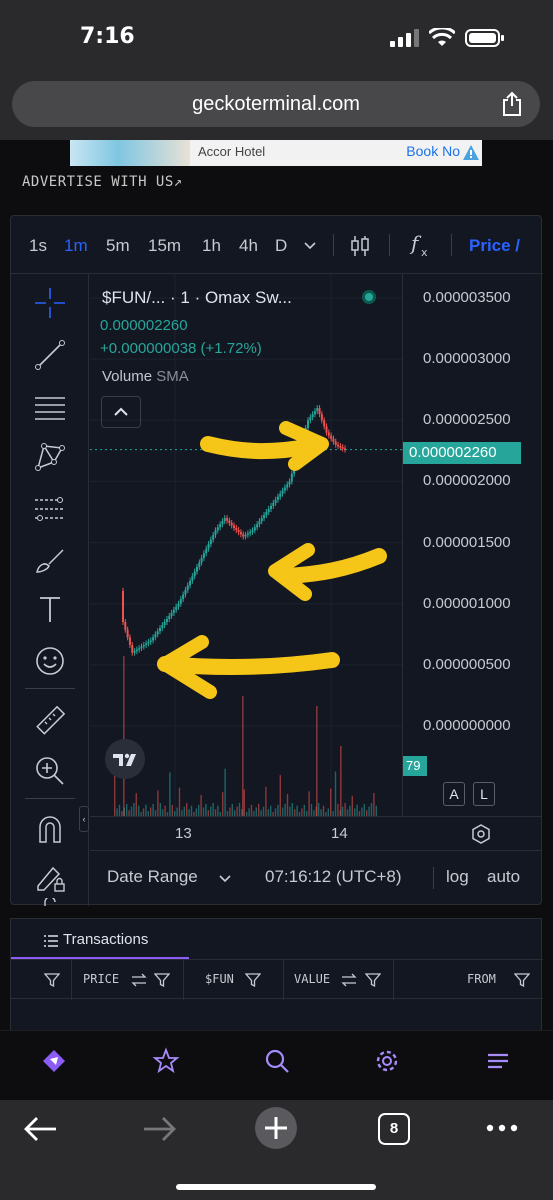 This screenshot has width=553, height=1200. I want to click on crosshair-icon, so click(50, 303).